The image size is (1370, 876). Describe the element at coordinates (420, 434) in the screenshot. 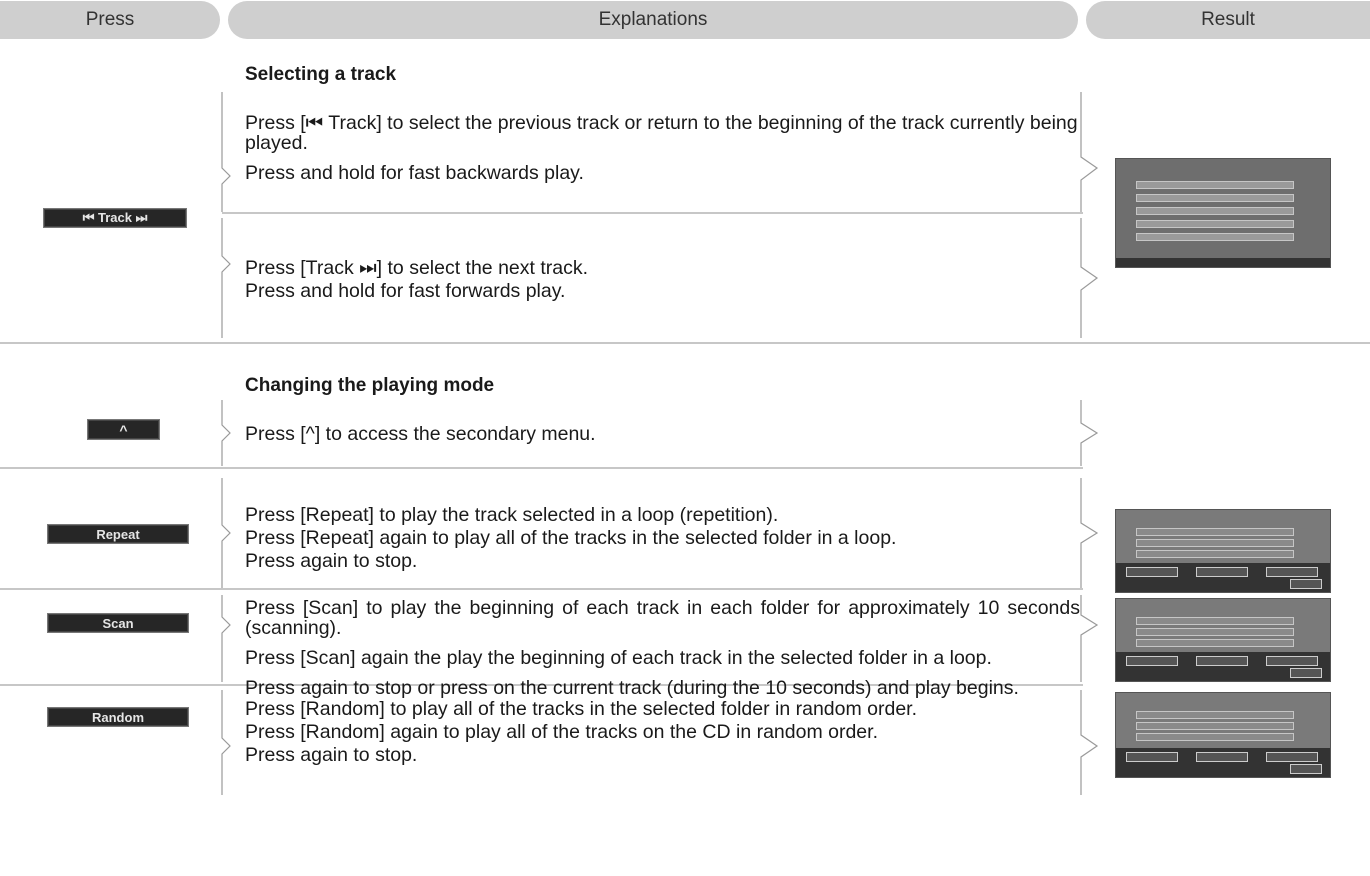

I see `explanation-line: Press [^] to access the secondary menu.` at that location.